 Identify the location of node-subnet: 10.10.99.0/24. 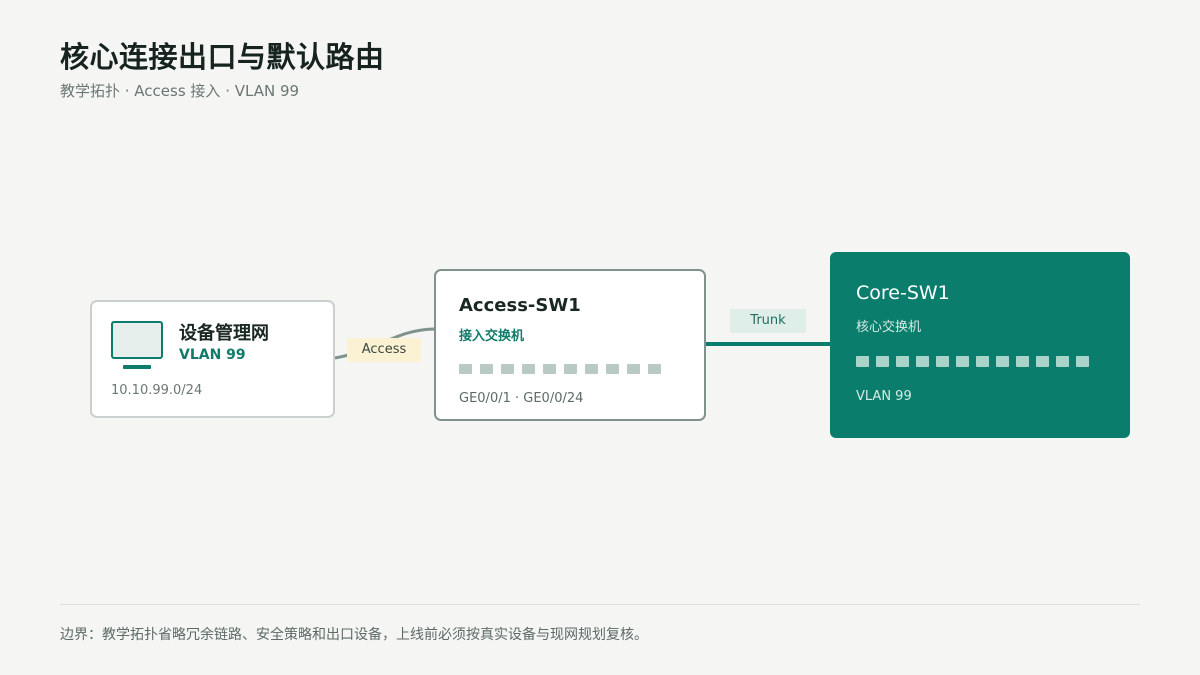
(157, 390).